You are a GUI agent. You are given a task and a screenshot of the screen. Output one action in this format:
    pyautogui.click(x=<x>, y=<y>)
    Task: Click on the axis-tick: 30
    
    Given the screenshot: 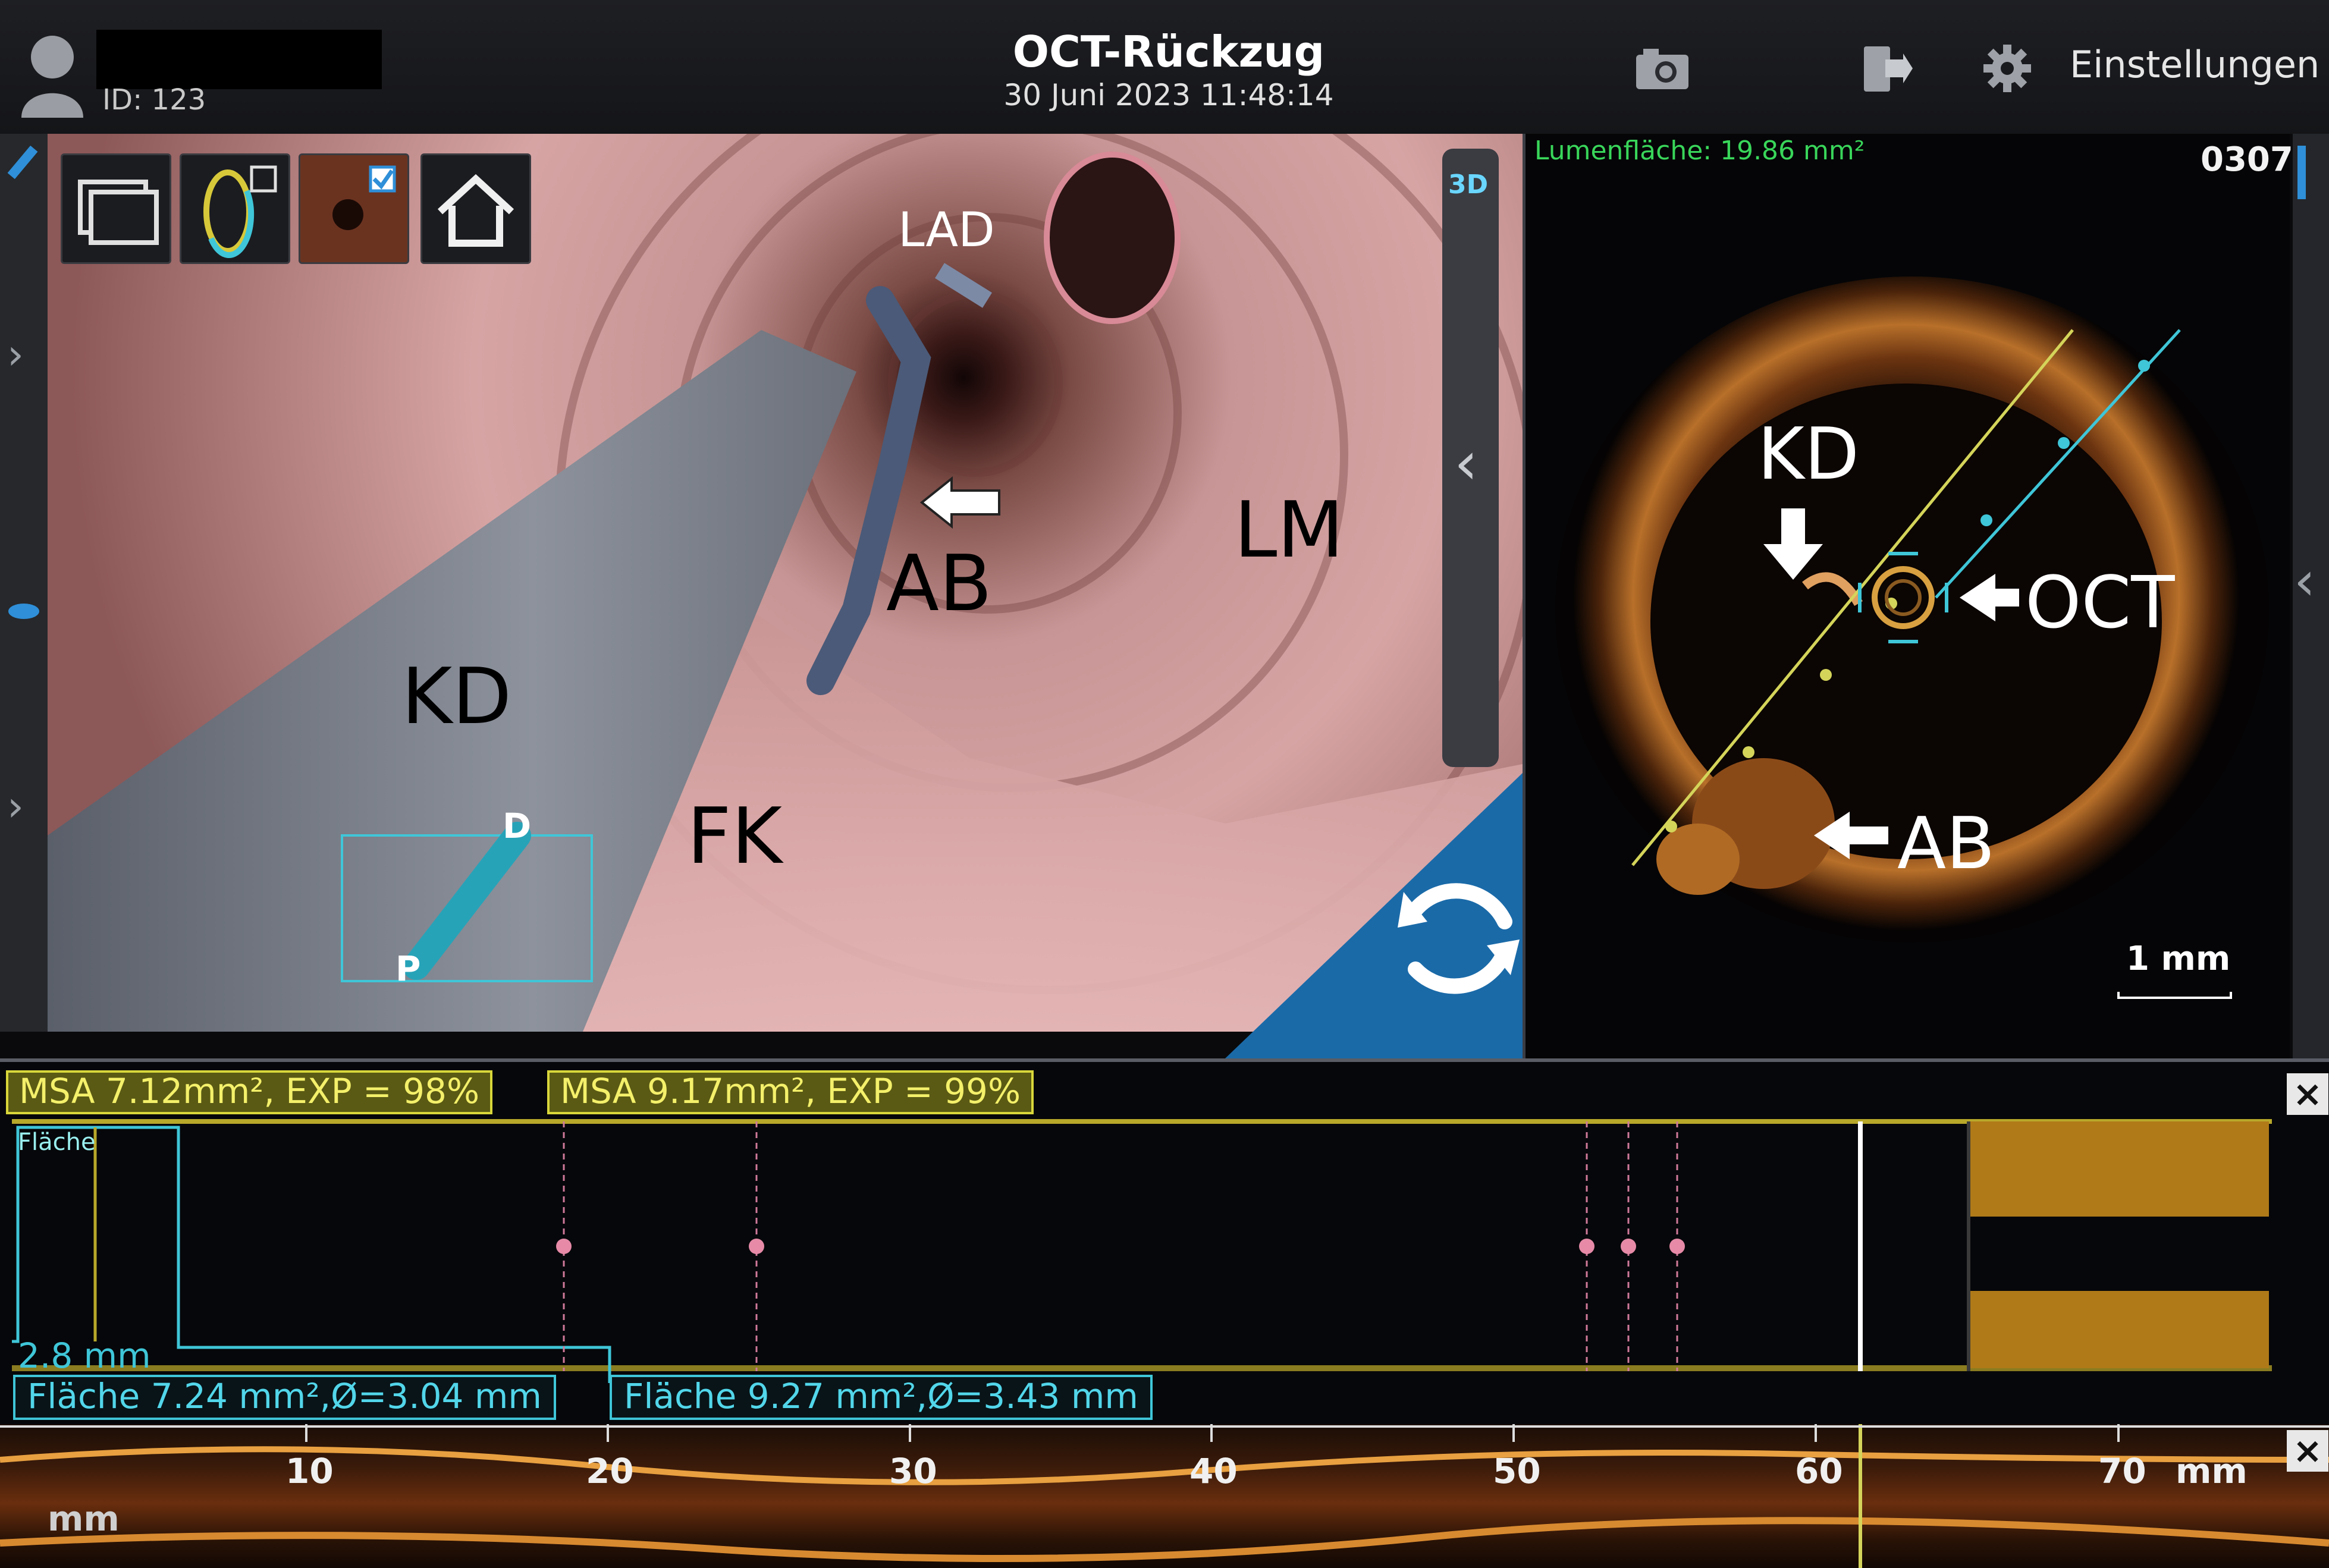 What is the action you would take?
    pyautogui.click(x=913, y=1471)
    